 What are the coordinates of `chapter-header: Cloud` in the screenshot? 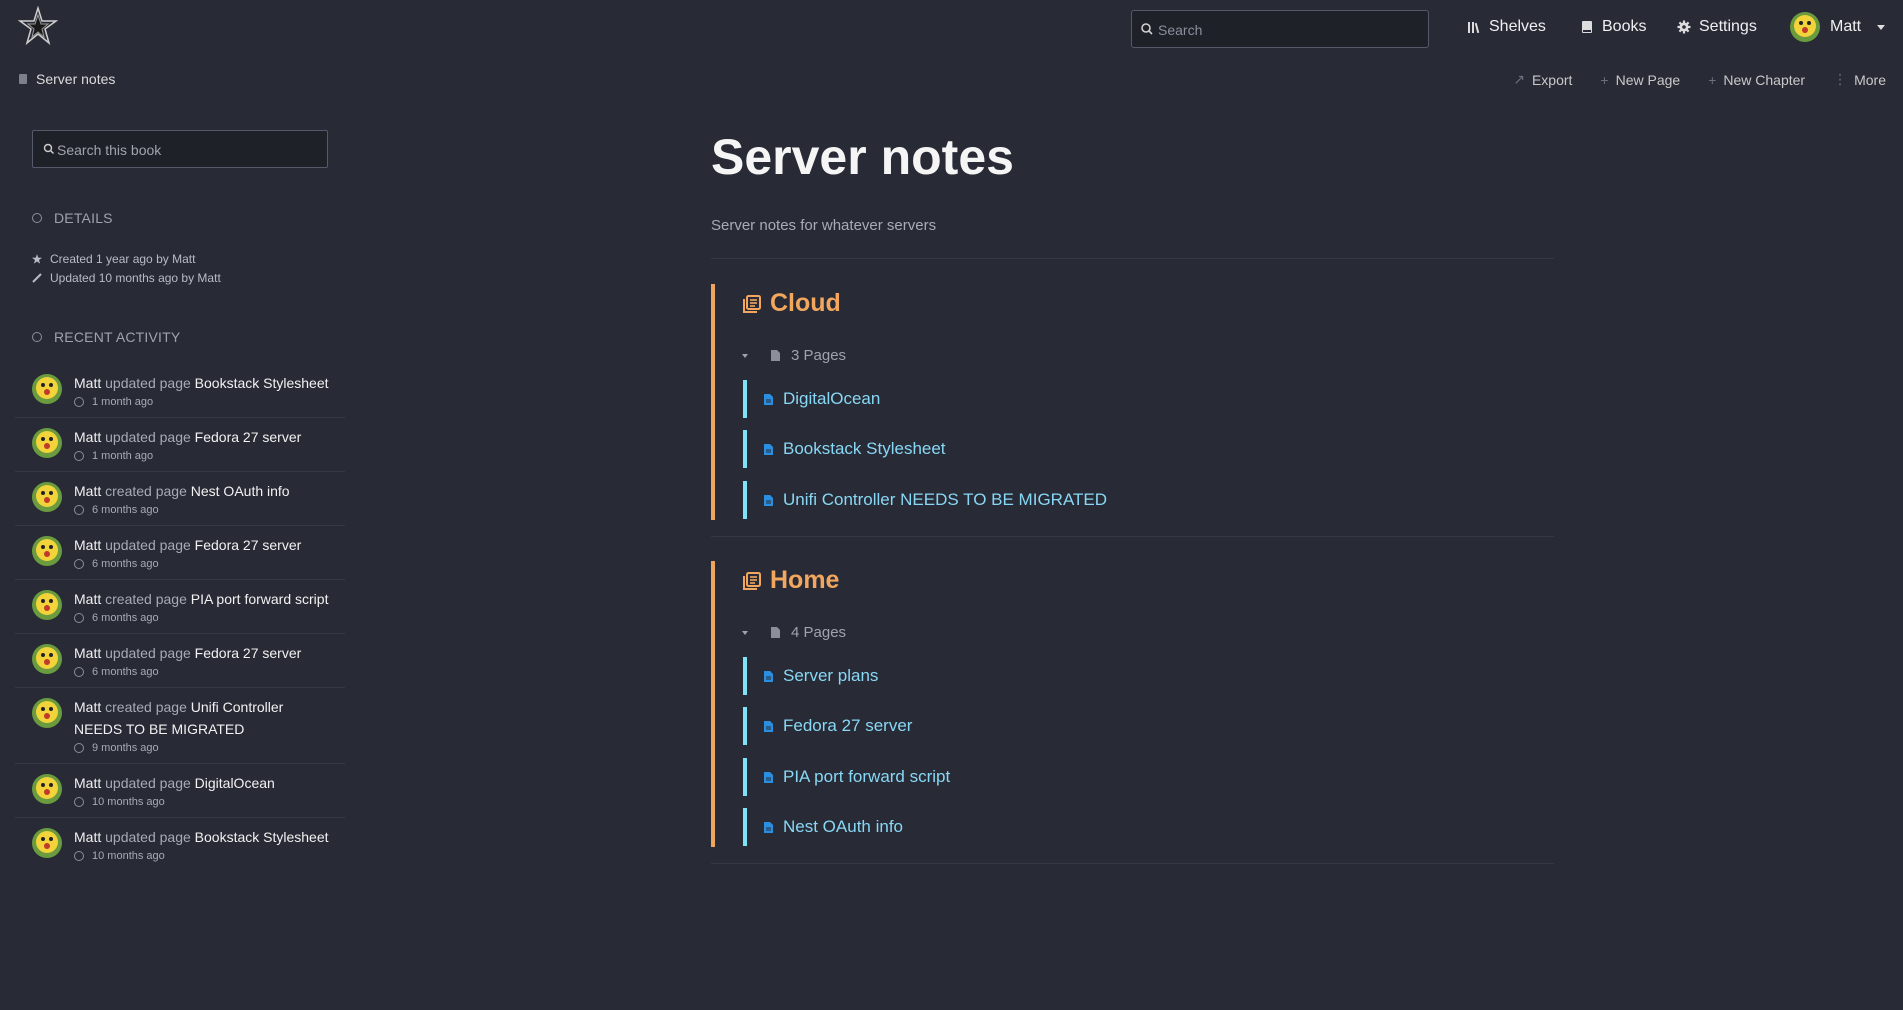 It's located at (791, 303).